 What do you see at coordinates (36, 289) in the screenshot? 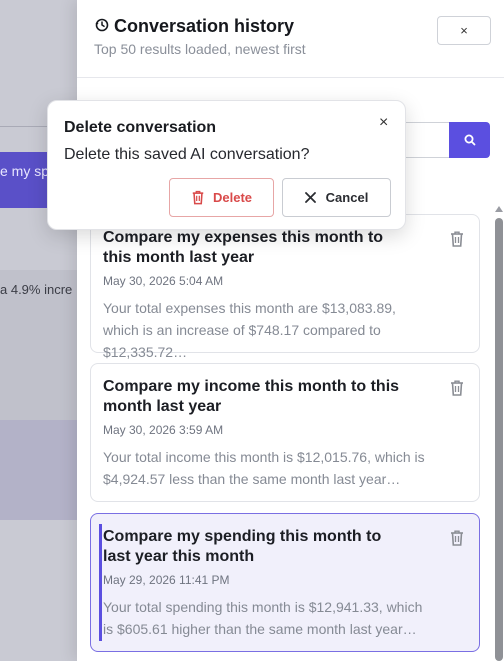
I see `background-response-text: a 4.9% incre` at bounding box center [36, 289].